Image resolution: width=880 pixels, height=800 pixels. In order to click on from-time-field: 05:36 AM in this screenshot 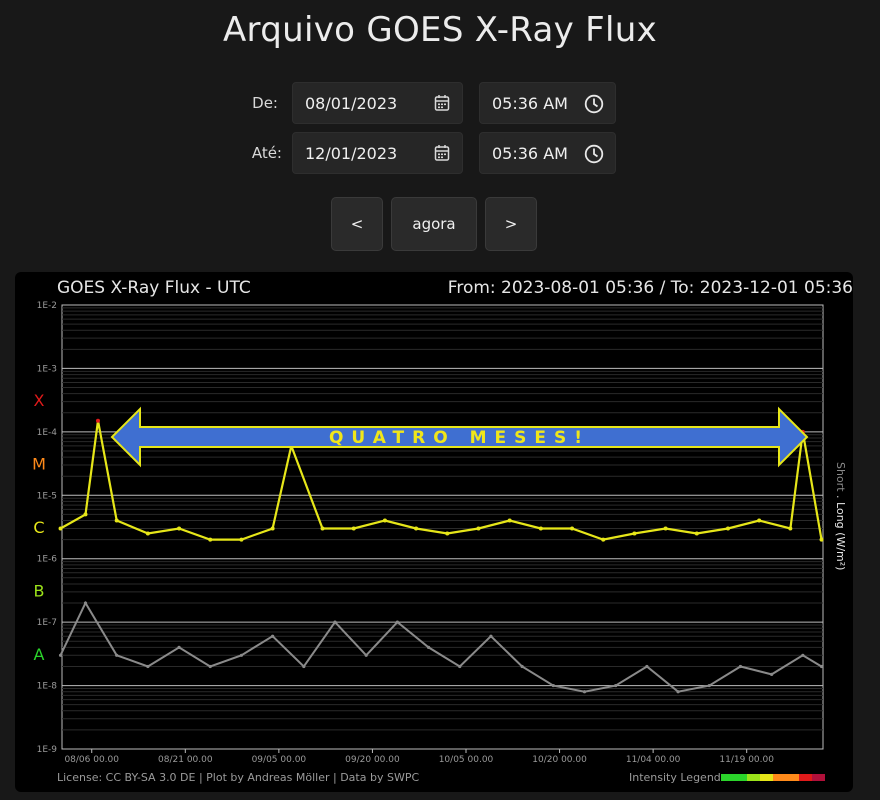, I will do `click(547, 103)`.